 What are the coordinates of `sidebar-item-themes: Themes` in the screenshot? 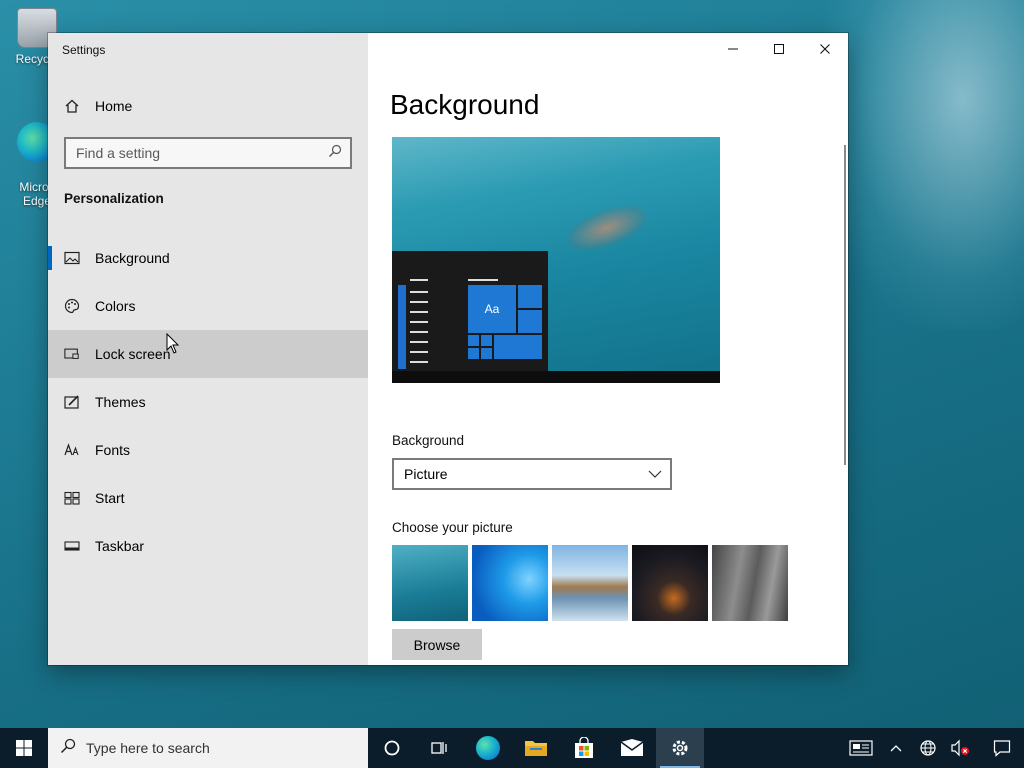 It's located at (208, 402).